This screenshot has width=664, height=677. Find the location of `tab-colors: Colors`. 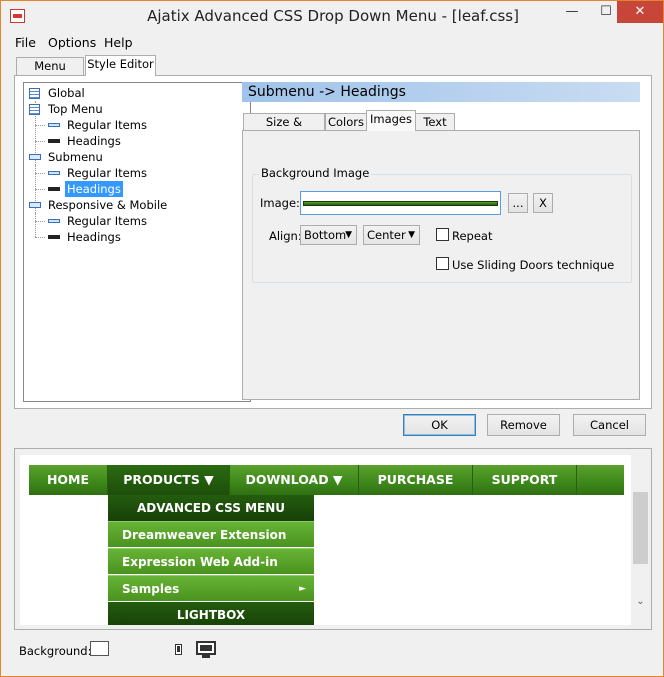

tab-colors: Colors is located at coordinates (346, 121).